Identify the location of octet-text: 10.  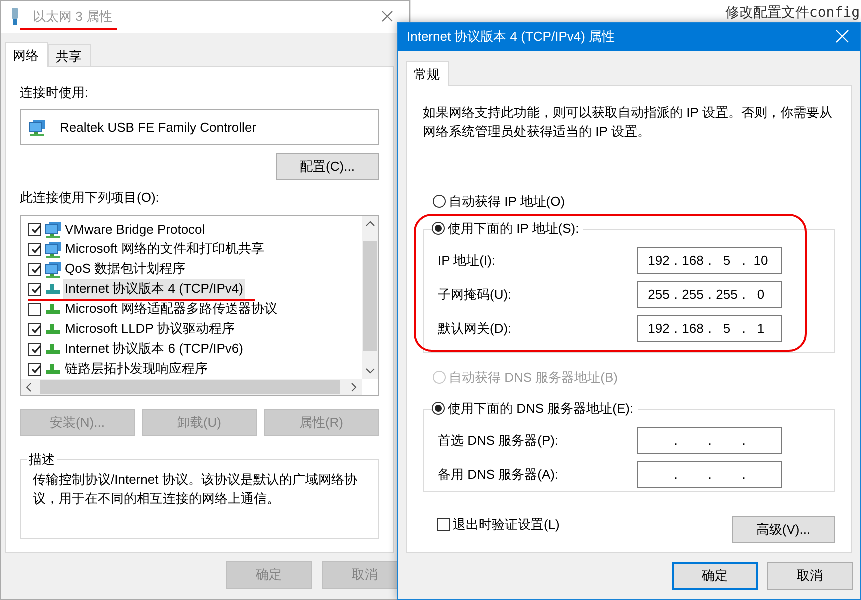
(761, 260).